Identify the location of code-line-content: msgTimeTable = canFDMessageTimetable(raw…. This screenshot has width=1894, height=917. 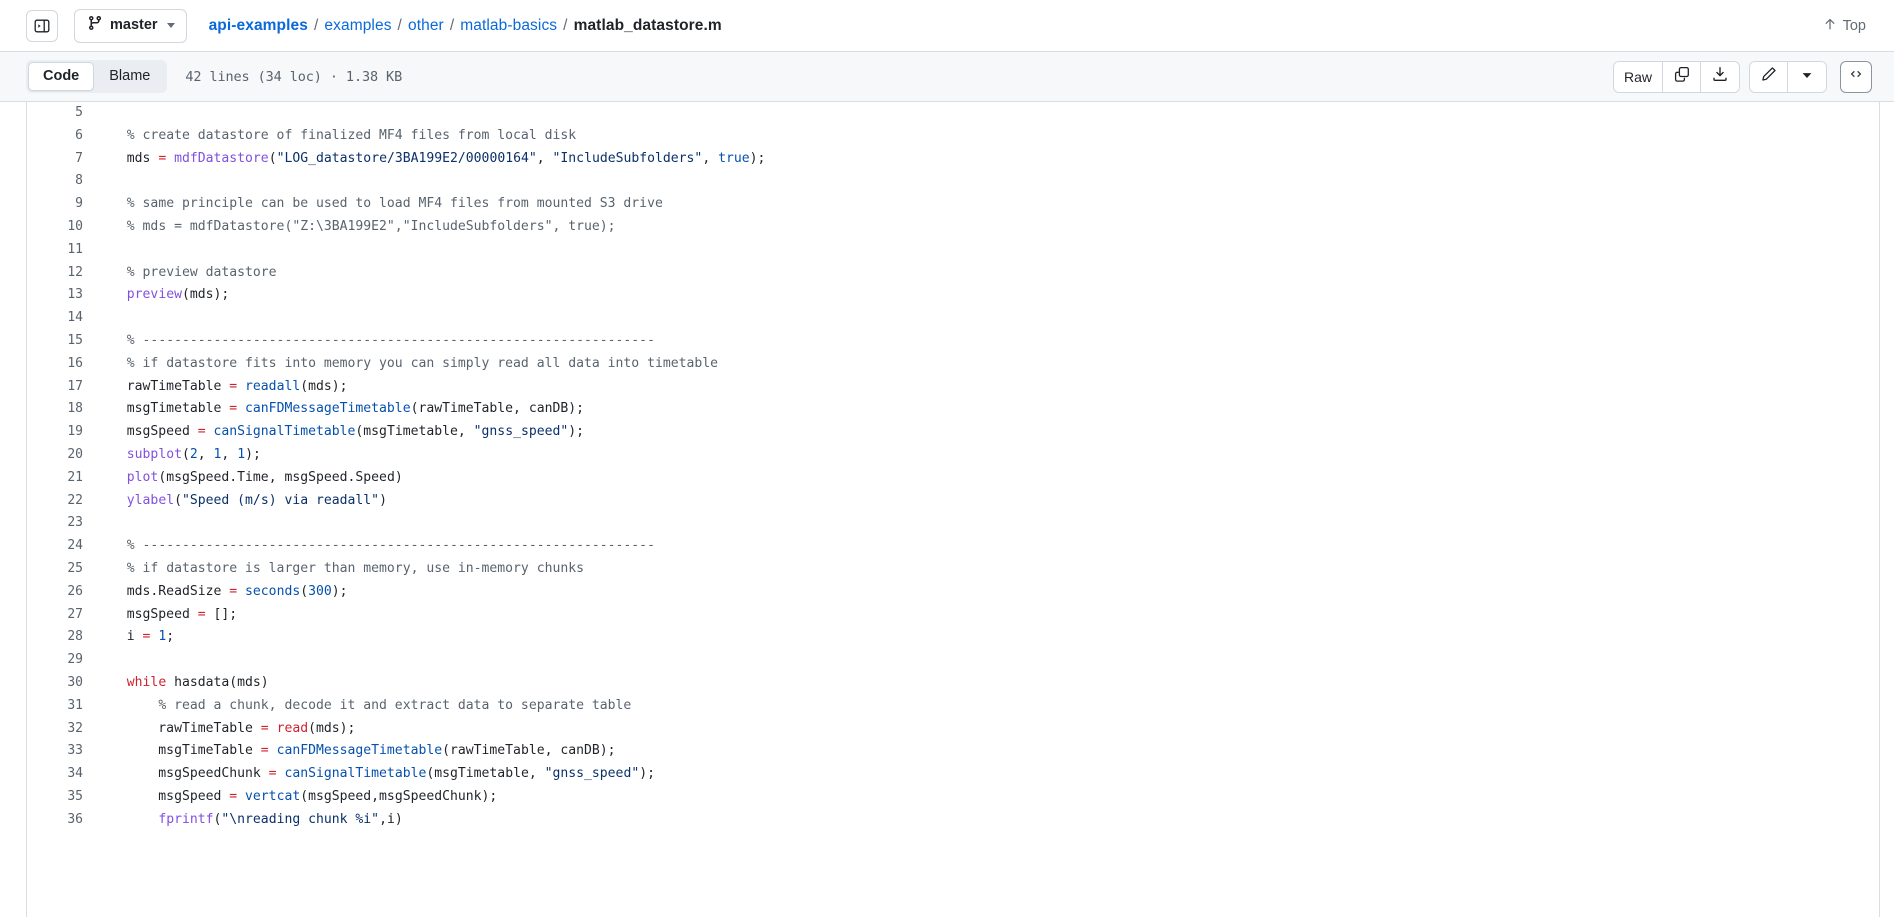
(989, 751).